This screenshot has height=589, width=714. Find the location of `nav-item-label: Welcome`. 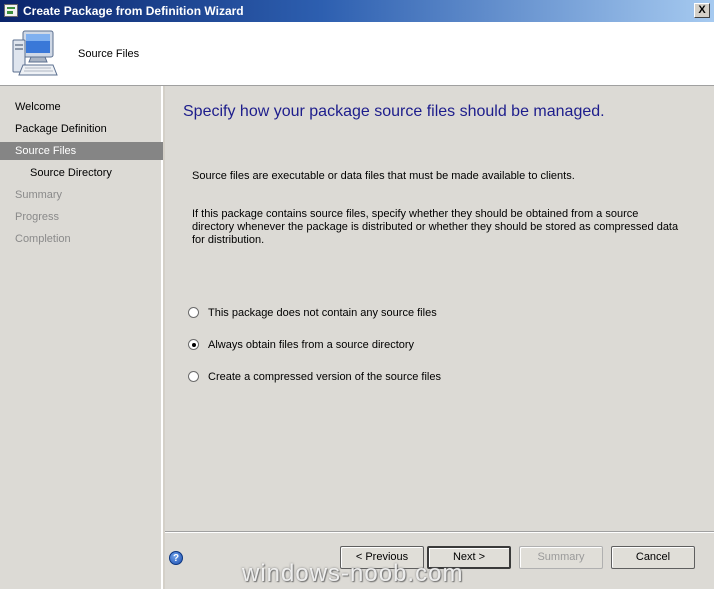

nav-item-label: Welcome is located at coordinates (38, 107).